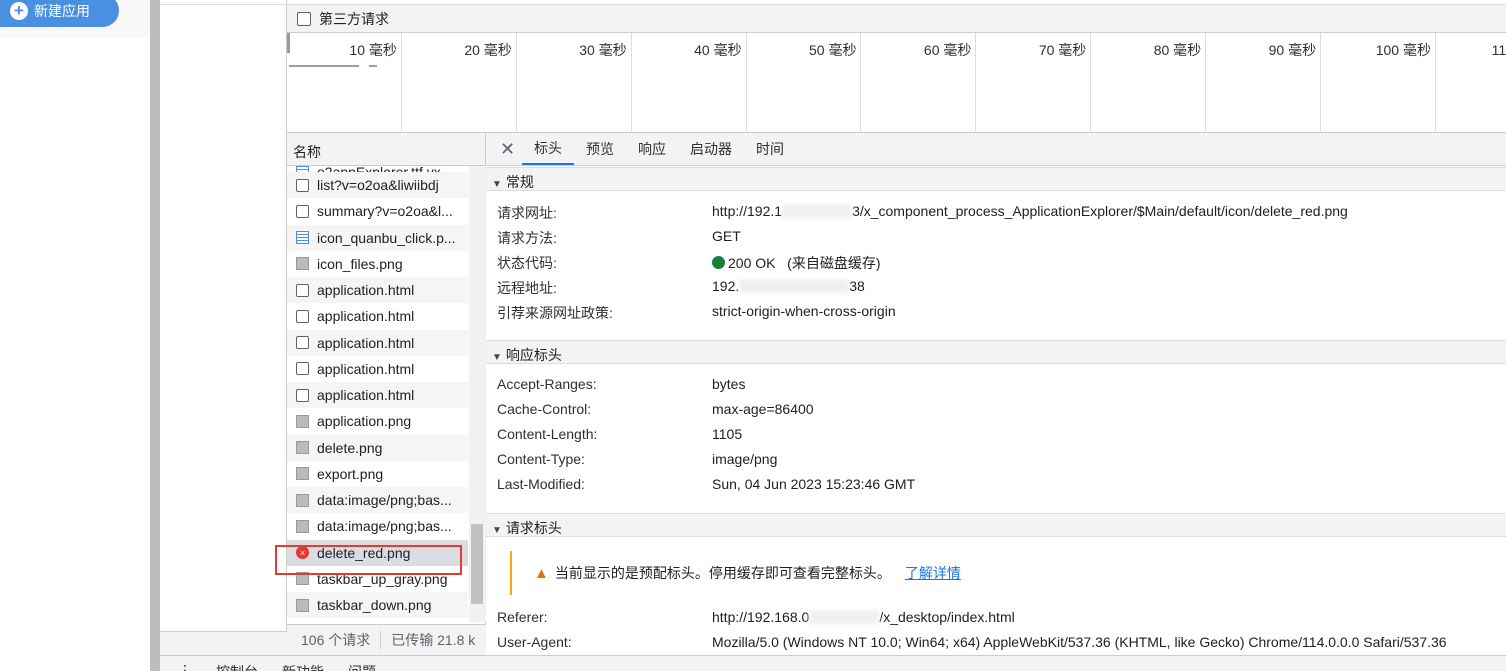 The width and height of the screenshot is (1506, 671). Describe the element at coordinates (681, 287) in the screenshot. I see `kv-remote-address: 远程地址: 192. 38` at that location.